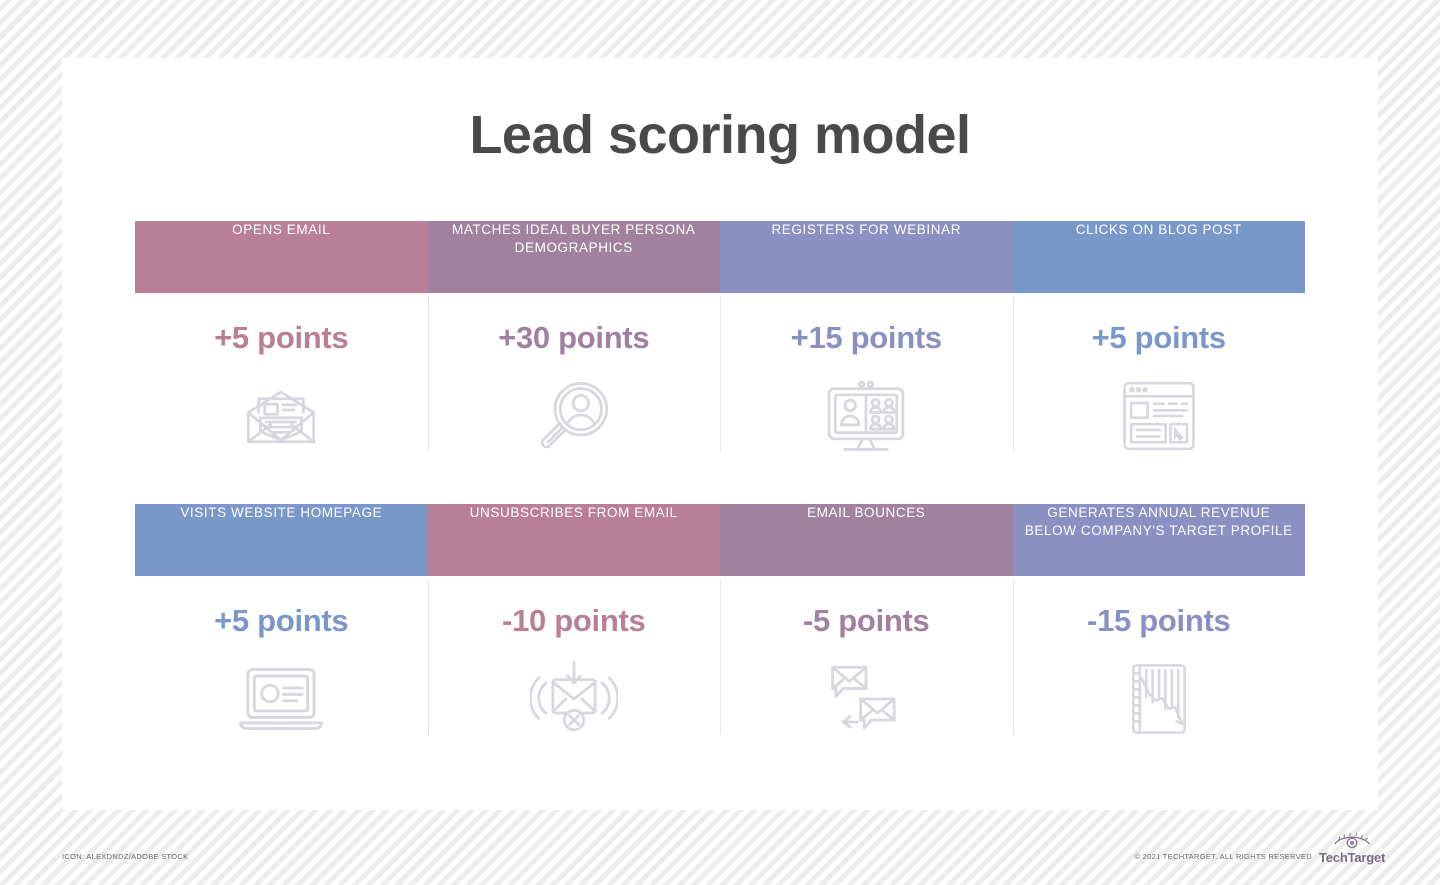  What do you see at coordinates (866, 416) in the screenshot?
I see `monitor-video-conference-icon` at bounding box center [866, 416].